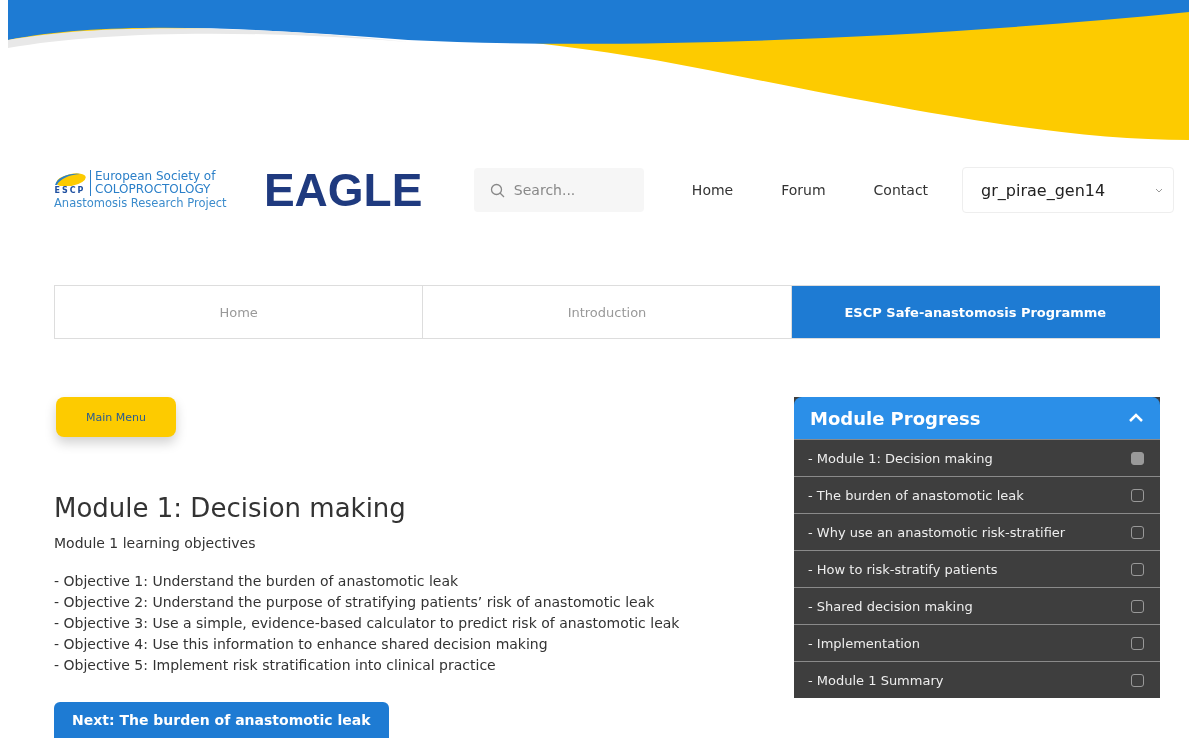 The width and height of the screenshot is (1189, 747). Describe the element at coordinates (301, 644) in the screenshot. I see `objective-text: - Objective 4: Use this information to enhance shared decision making` at that location.